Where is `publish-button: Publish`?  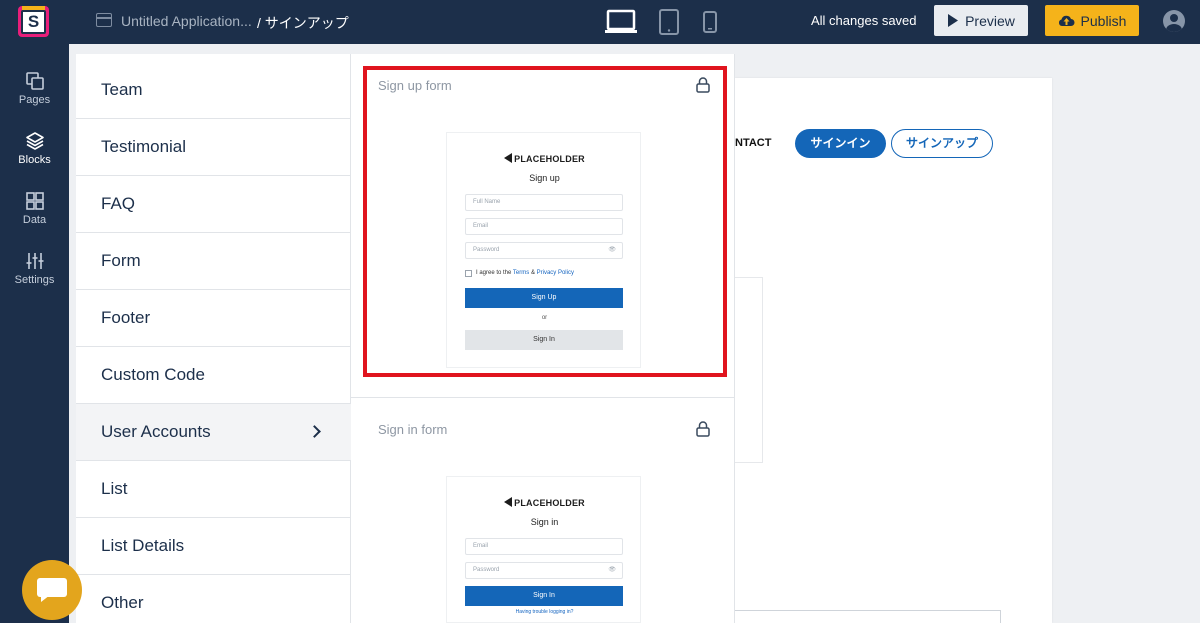
publish-button: Publish is located at coordinates (1092, 20).